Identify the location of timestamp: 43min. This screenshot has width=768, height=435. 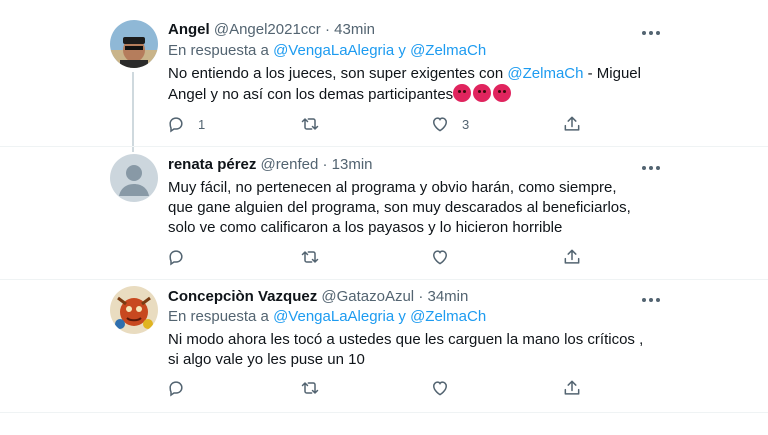
(354, 29).